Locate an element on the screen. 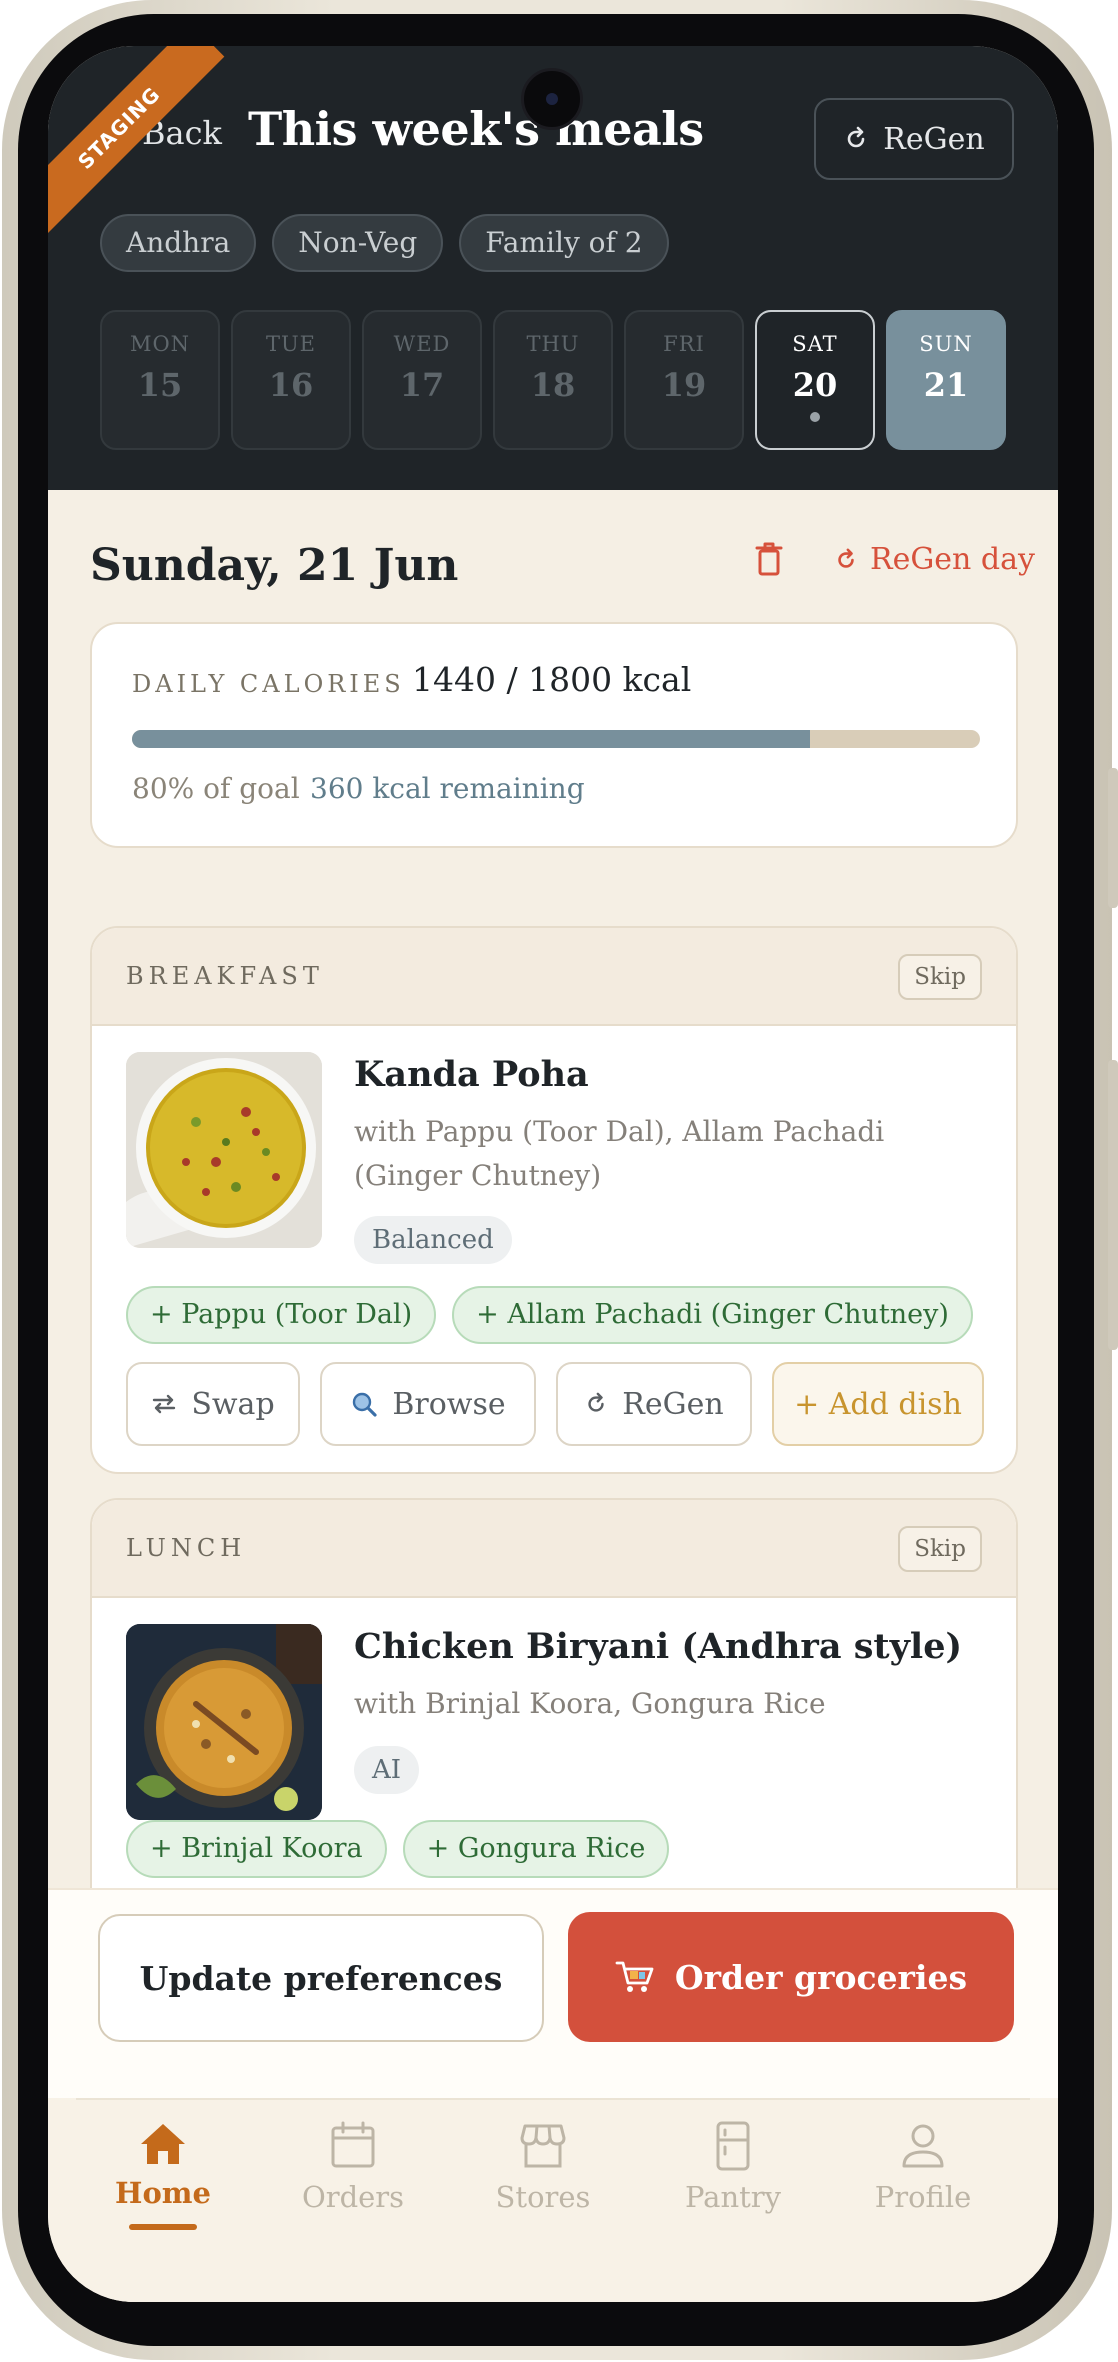 The width and height of the screenshot is (1118, 2362). regen-label: ReGen is located at coordinates (934, 139).